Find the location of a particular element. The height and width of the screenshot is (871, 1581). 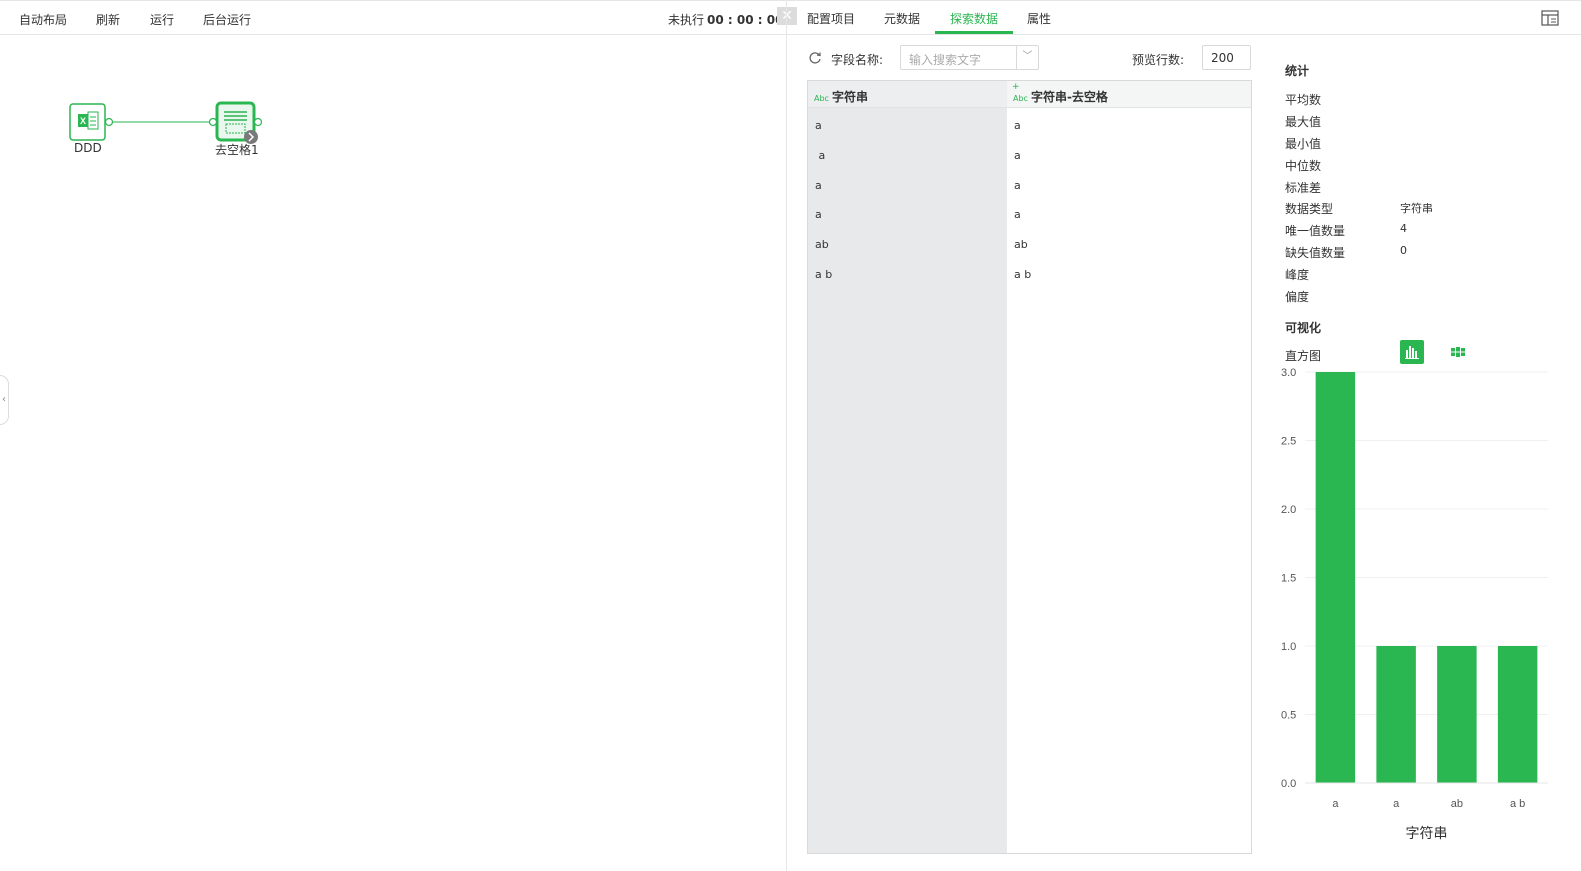

search-placeholder: 输入搜索文字 is located at coordinates (945, 60).